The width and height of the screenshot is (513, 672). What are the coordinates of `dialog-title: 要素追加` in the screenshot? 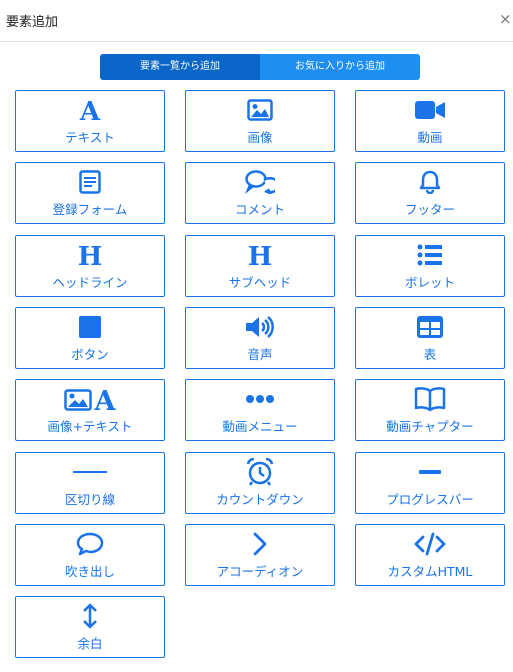 It's located at (32, 22).